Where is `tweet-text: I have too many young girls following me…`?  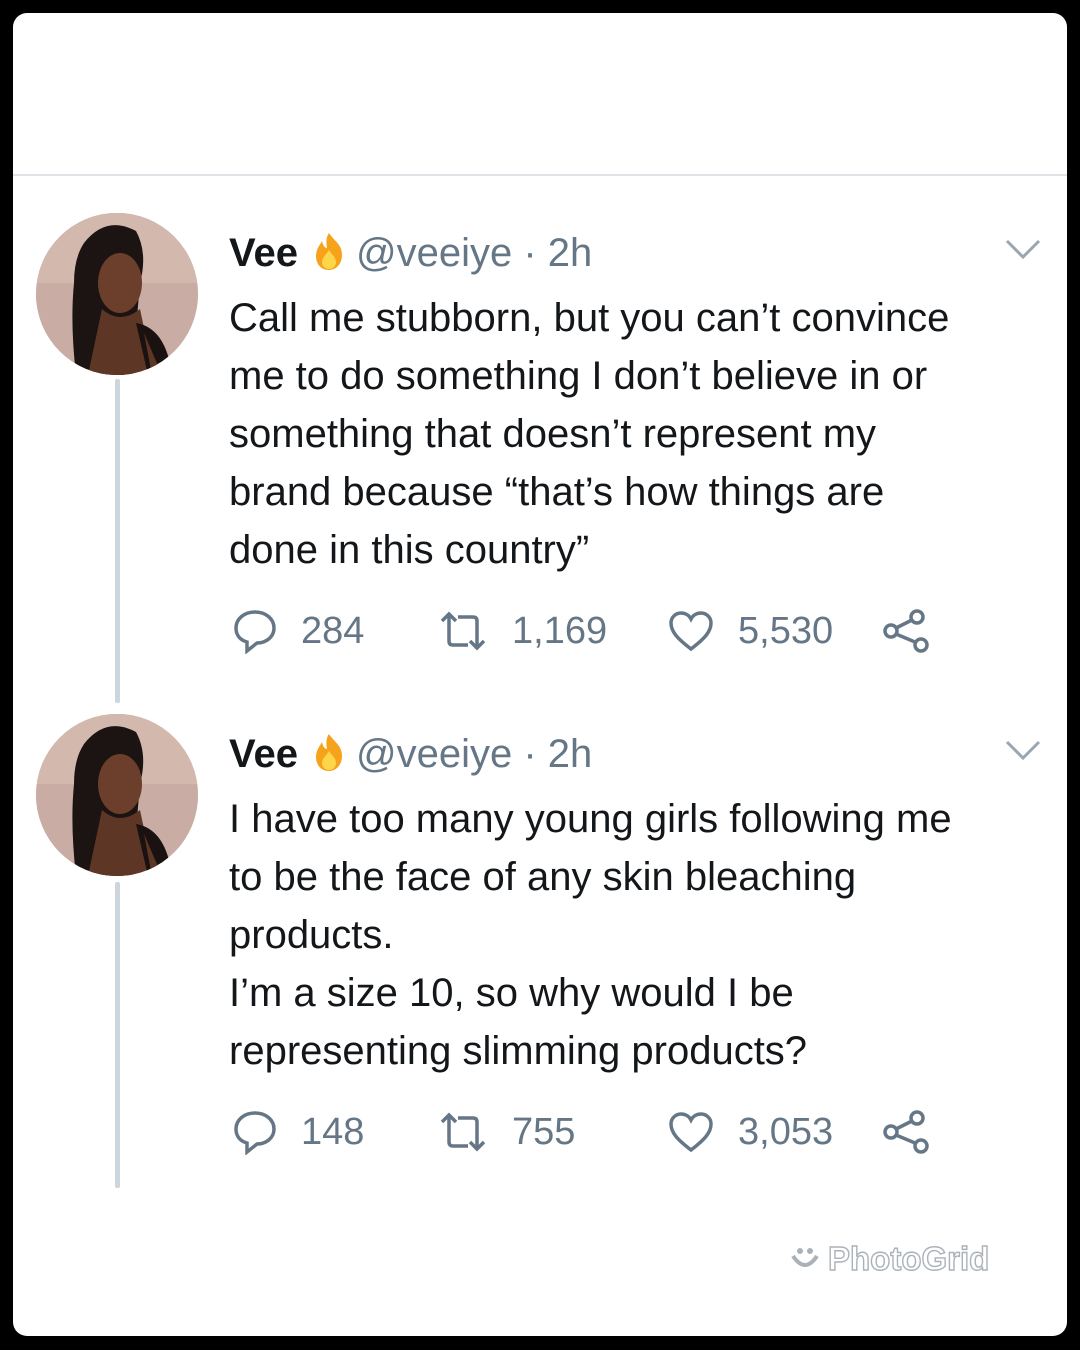 tweet-text: I have too many young girls following me… is located at coordinates (590, 935).